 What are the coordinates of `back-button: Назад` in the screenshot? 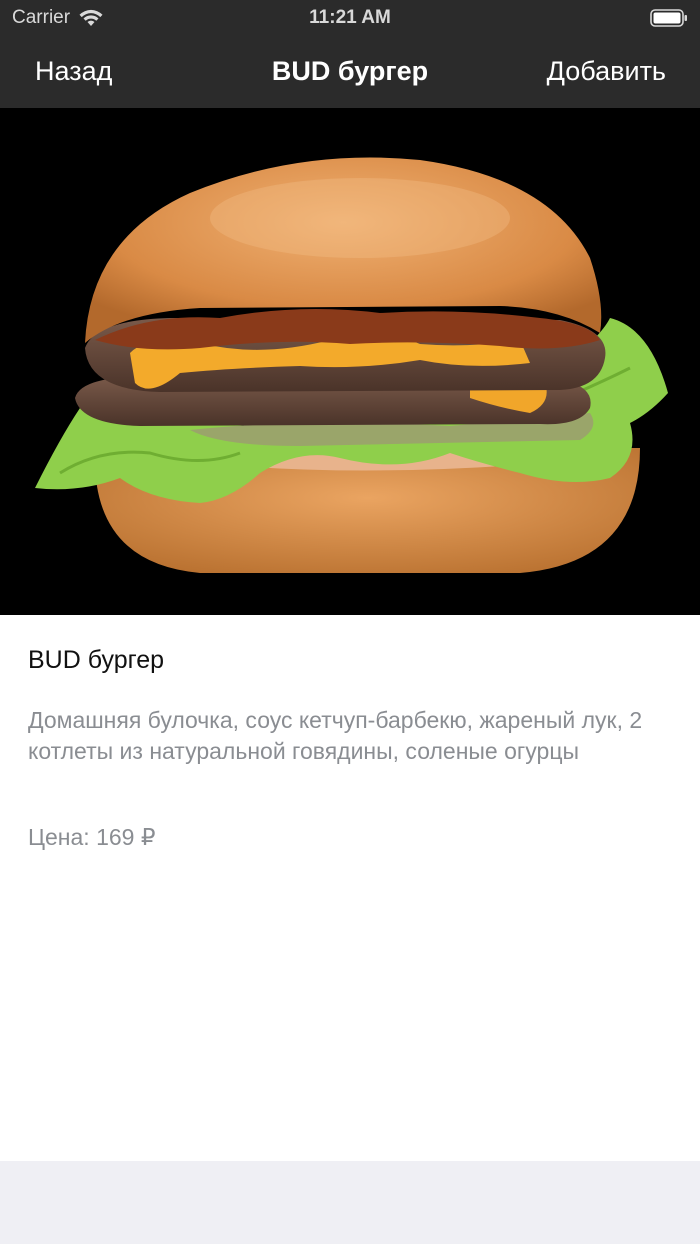 It's located at (73, 71).